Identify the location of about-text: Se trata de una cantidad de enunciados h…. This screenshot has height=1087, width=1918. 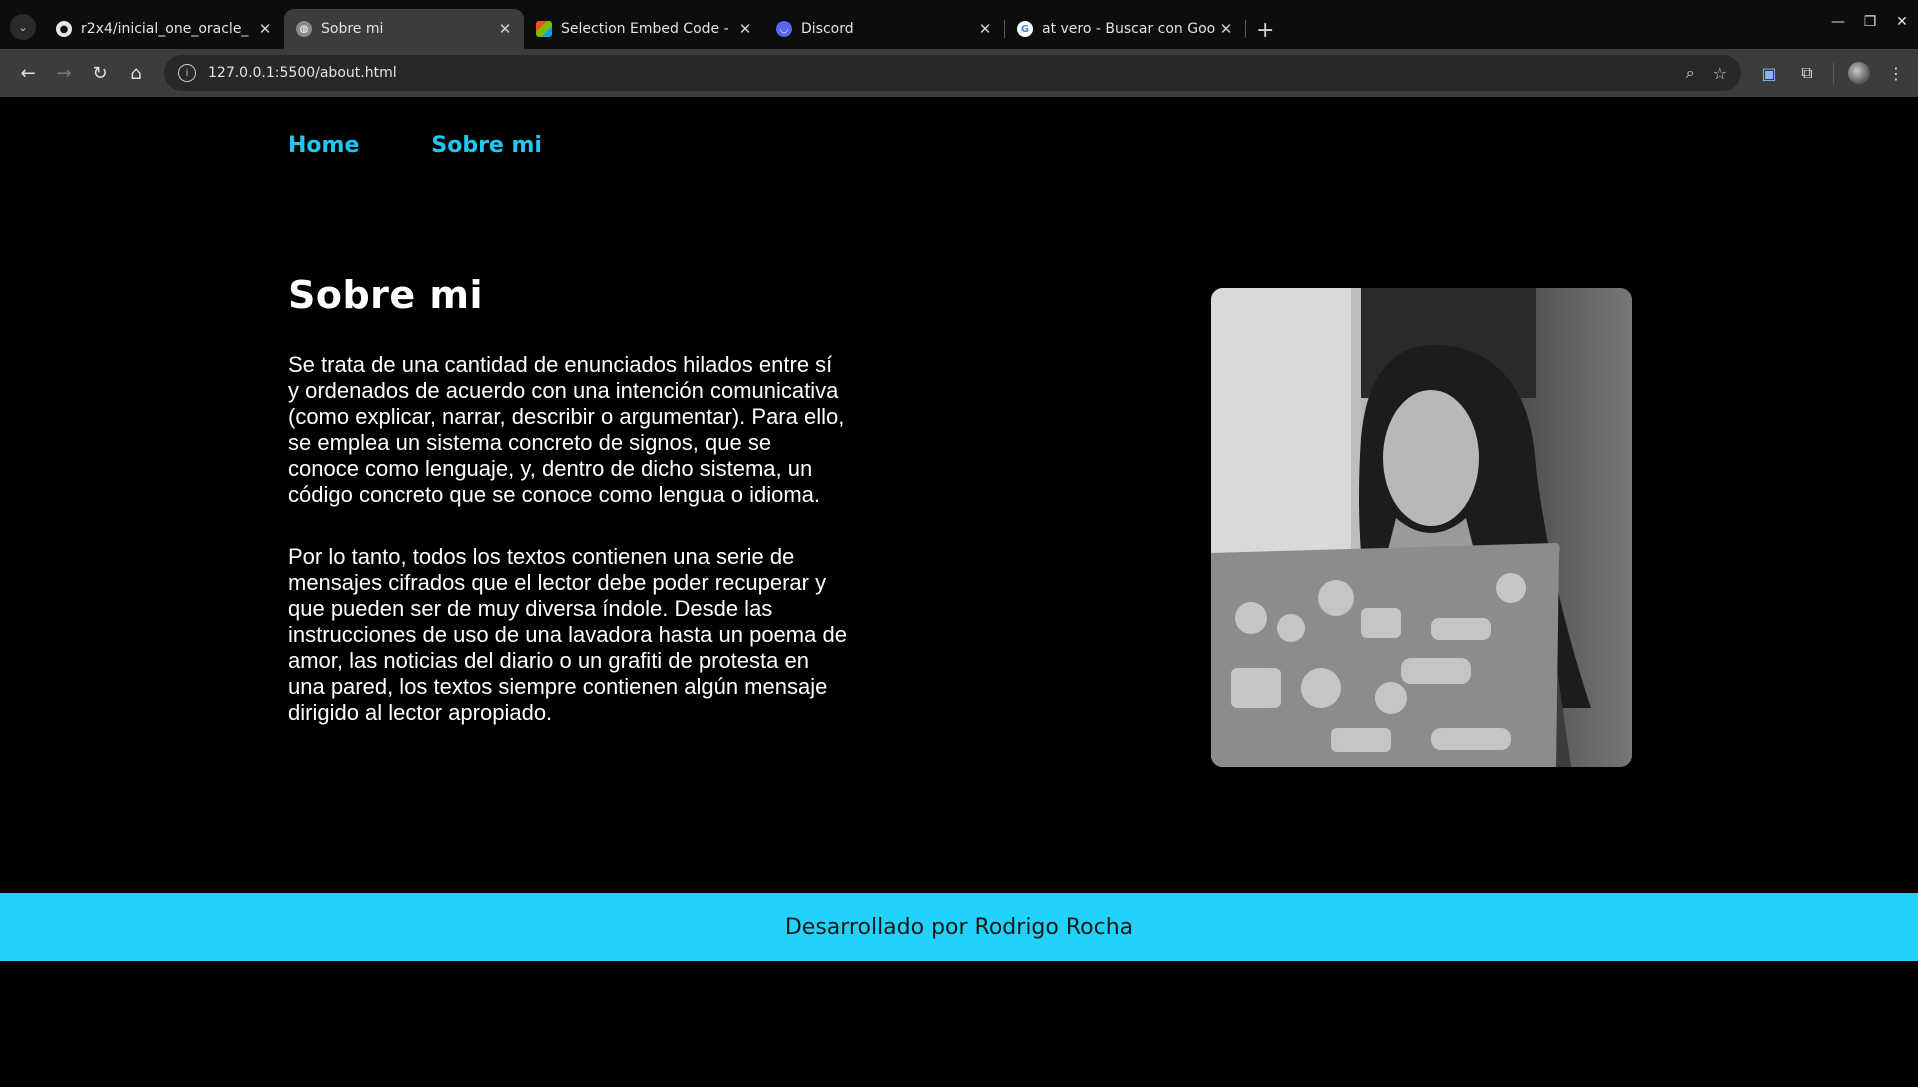
(568, 539).